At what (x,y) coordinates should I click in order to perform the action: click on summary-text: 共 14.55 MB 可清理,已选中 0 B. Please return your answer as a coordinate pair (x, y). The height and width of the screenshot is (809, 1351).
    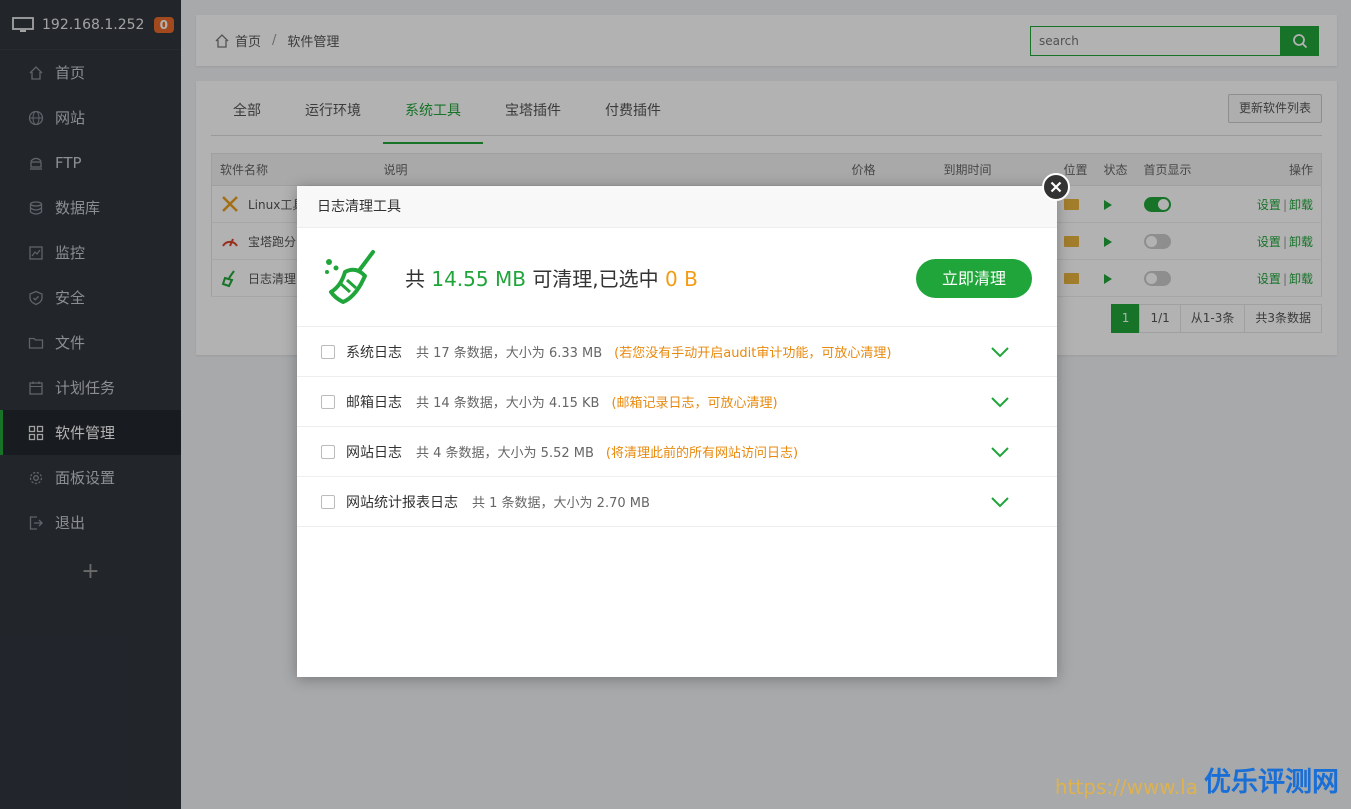
    Looking at the image, I should click on (551, 277).